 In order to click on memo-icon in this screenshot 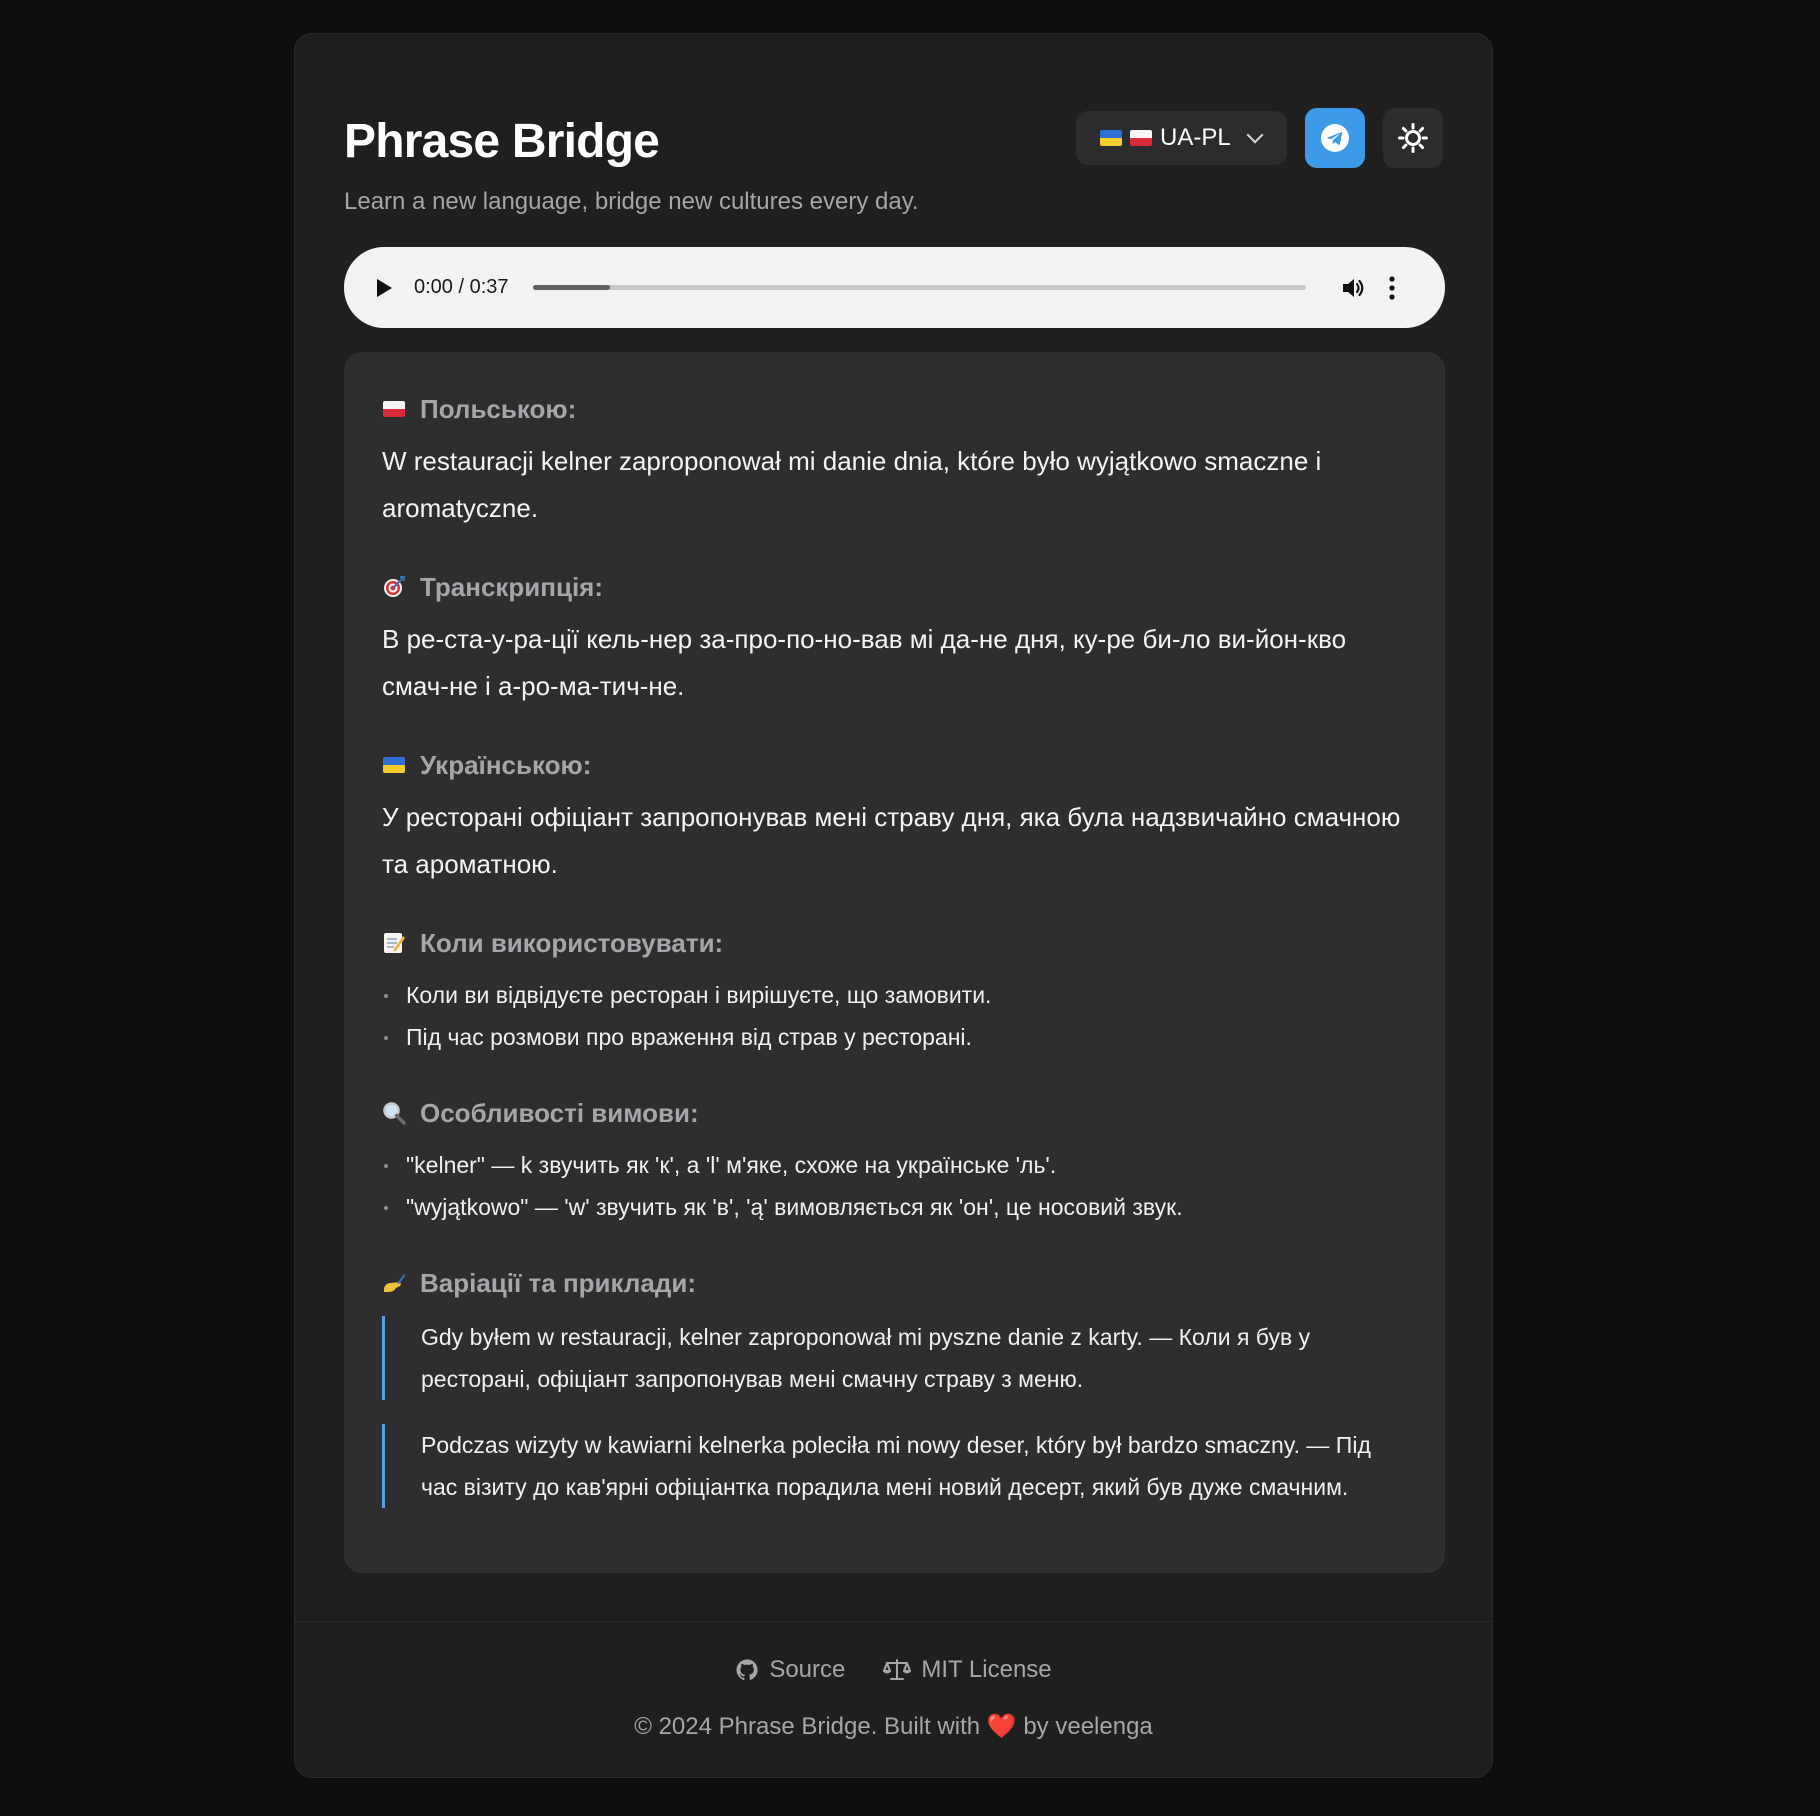, I will do `click(394, 943)`.